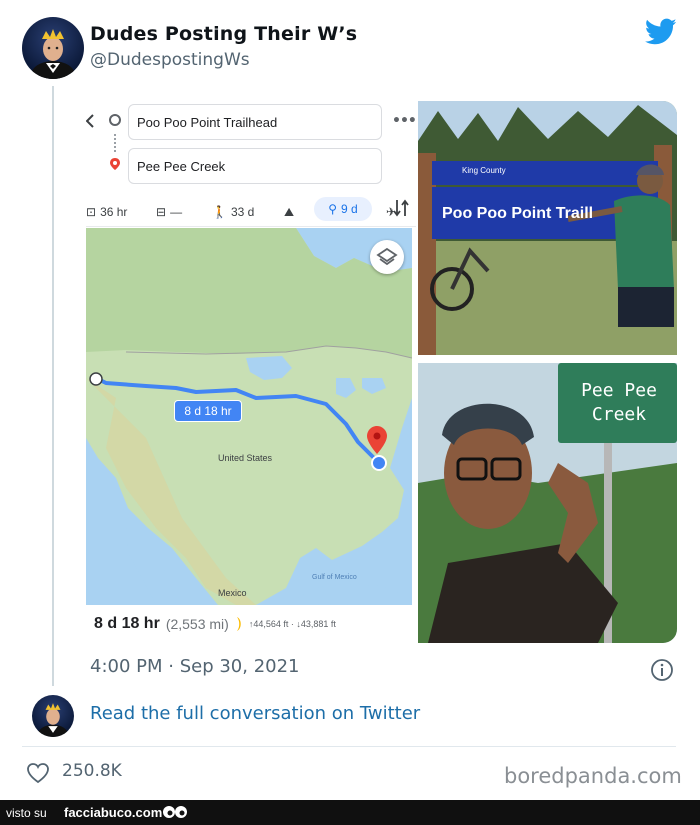 Image resolution: width=700 pixels, height=825 pixels. I want to click on tweet-timestamp: 4:00 PM · Sep 30, 2021, so click(195, 666).